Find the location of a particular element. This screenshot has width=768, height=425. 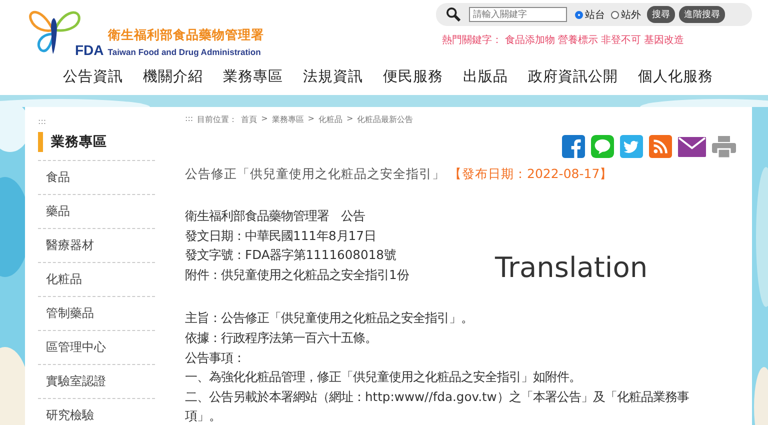

document-line: 發文字號：FDA器字第1111608018號 is located at coordinates (290, 255).